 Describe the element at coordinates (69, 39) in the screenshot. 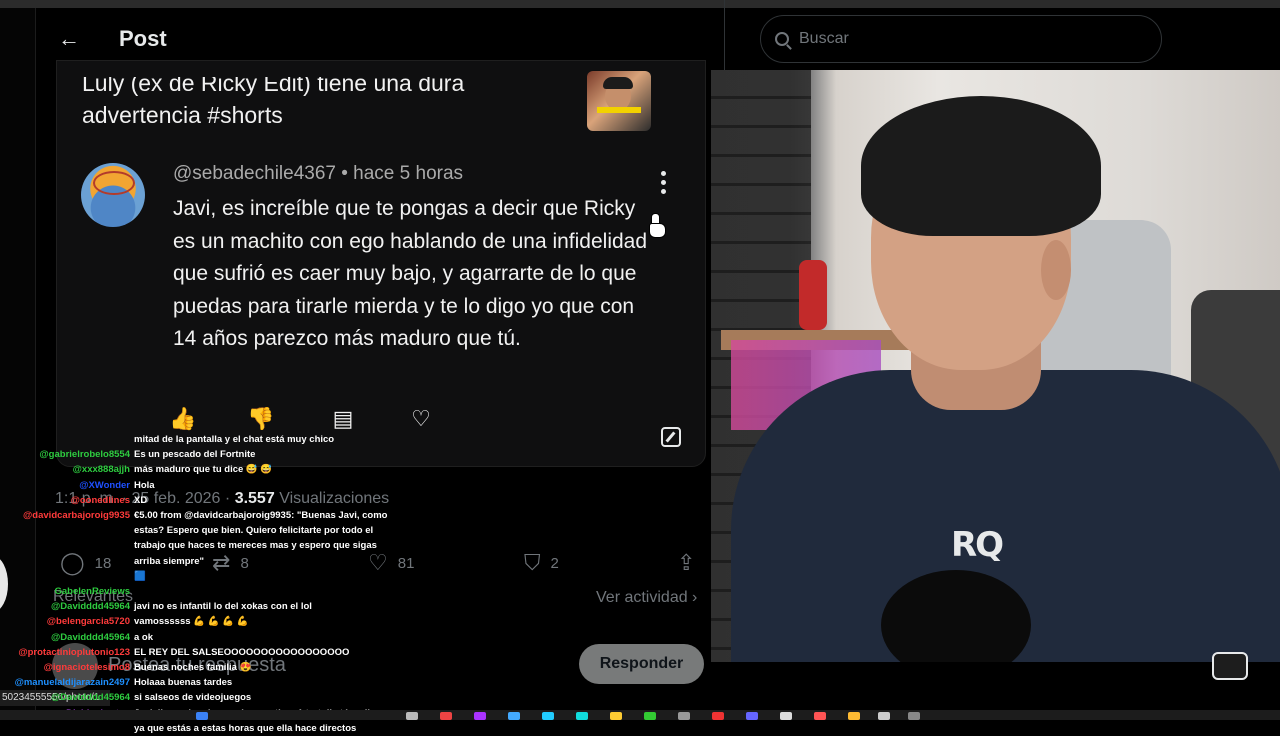

I see `back-arrow-icon: ←` at that location.